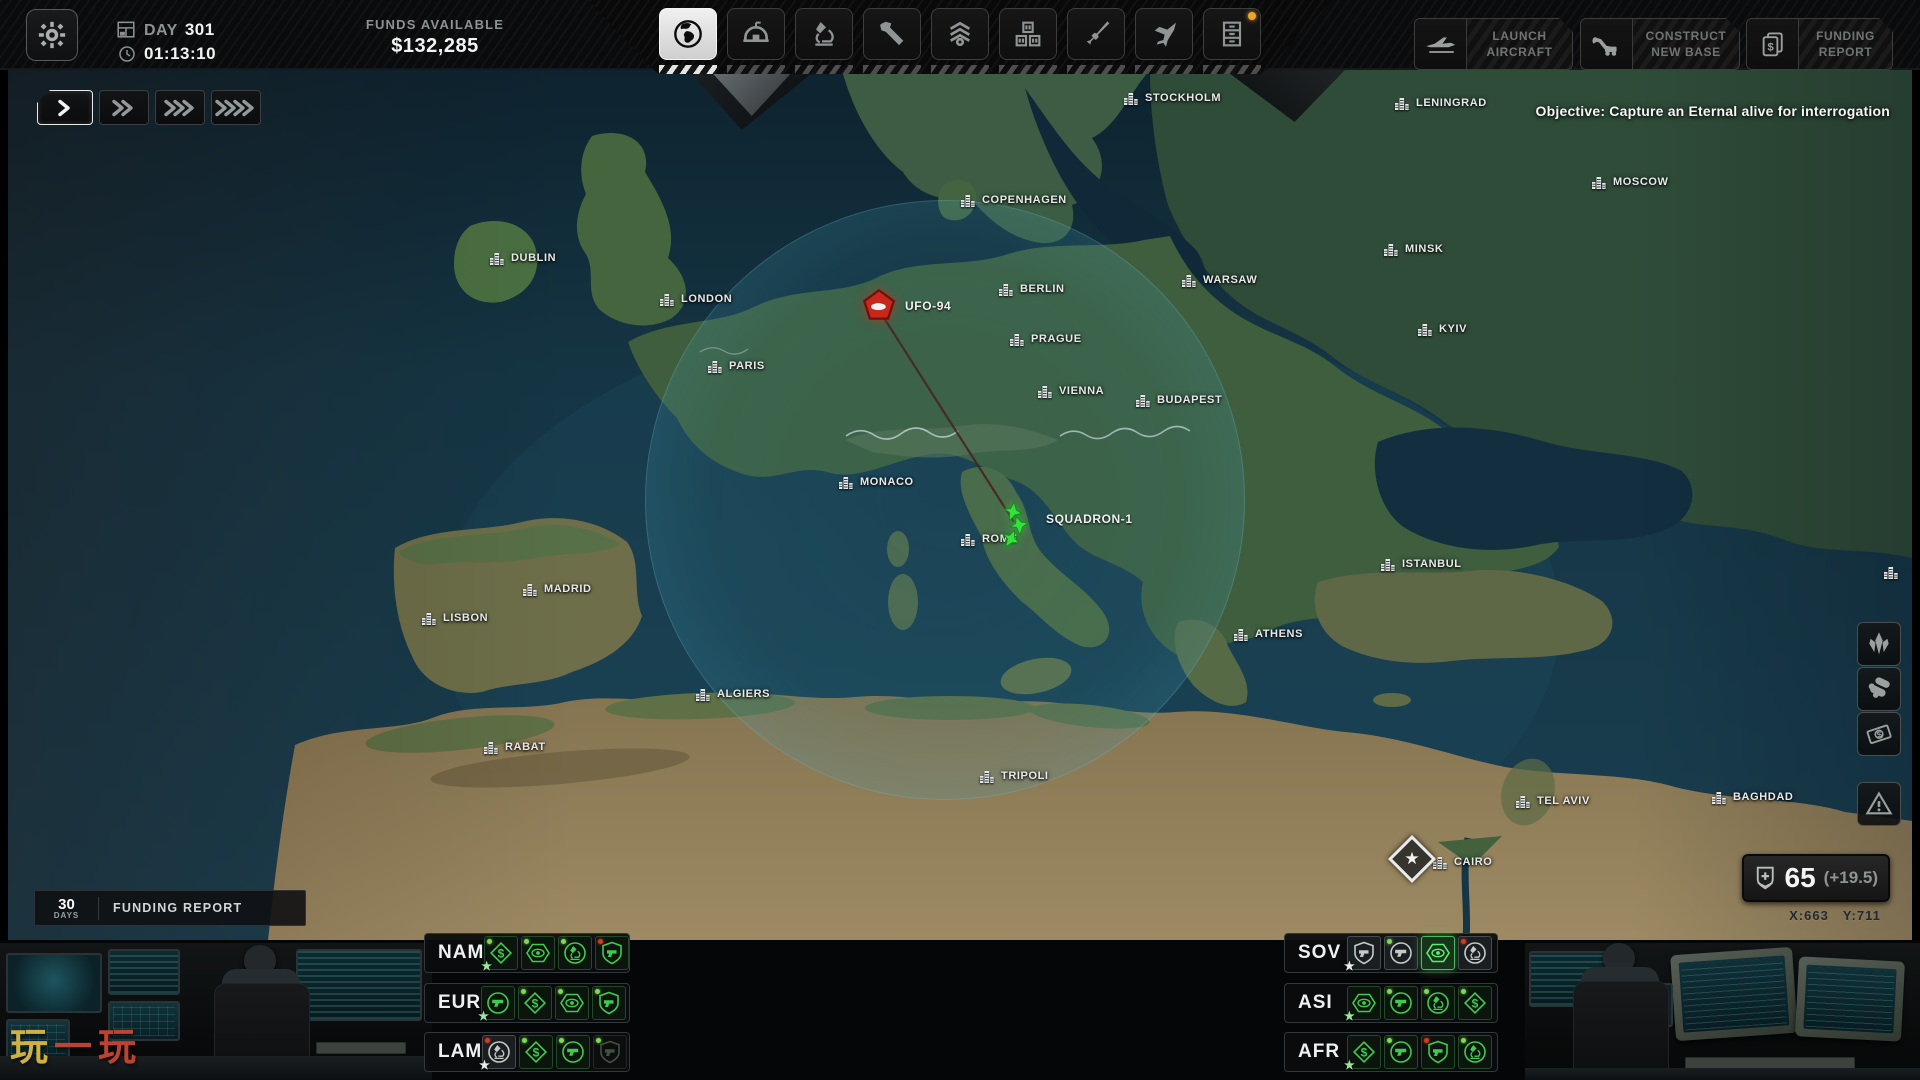 This screenshot has width=1920, height=1080. What do you see at coordinates (435, 46) in the screenshot?
I see `funds-value: $132,285` at bounding box center [435, 46].